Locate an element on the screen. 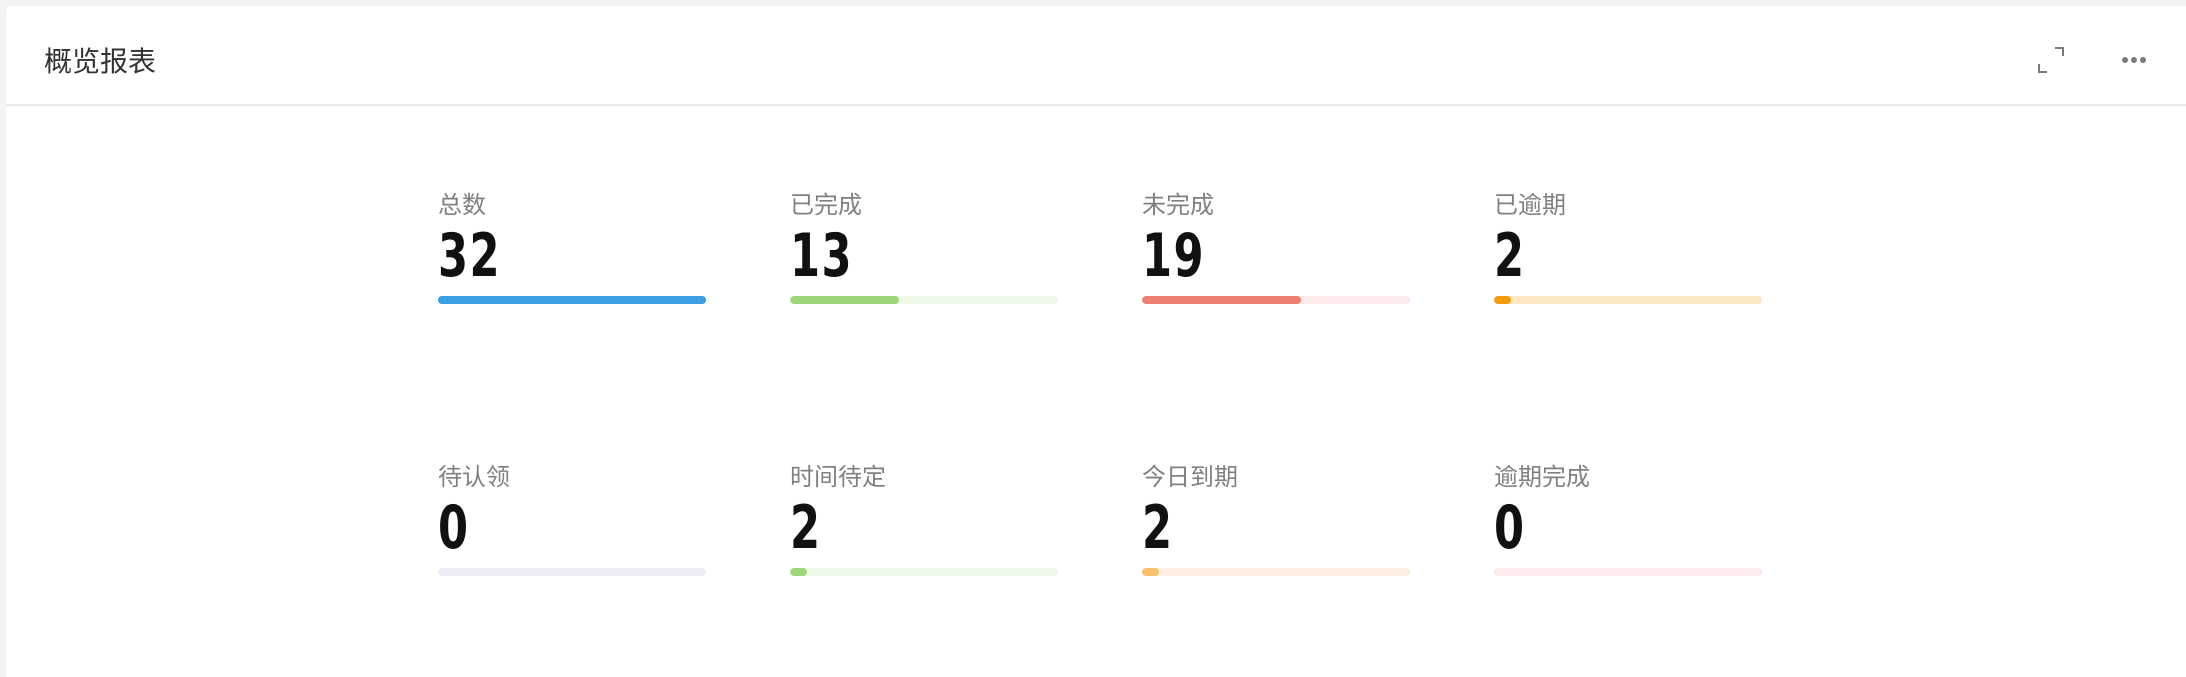  stat-value: 19 is located at coordinates (1173, 256).